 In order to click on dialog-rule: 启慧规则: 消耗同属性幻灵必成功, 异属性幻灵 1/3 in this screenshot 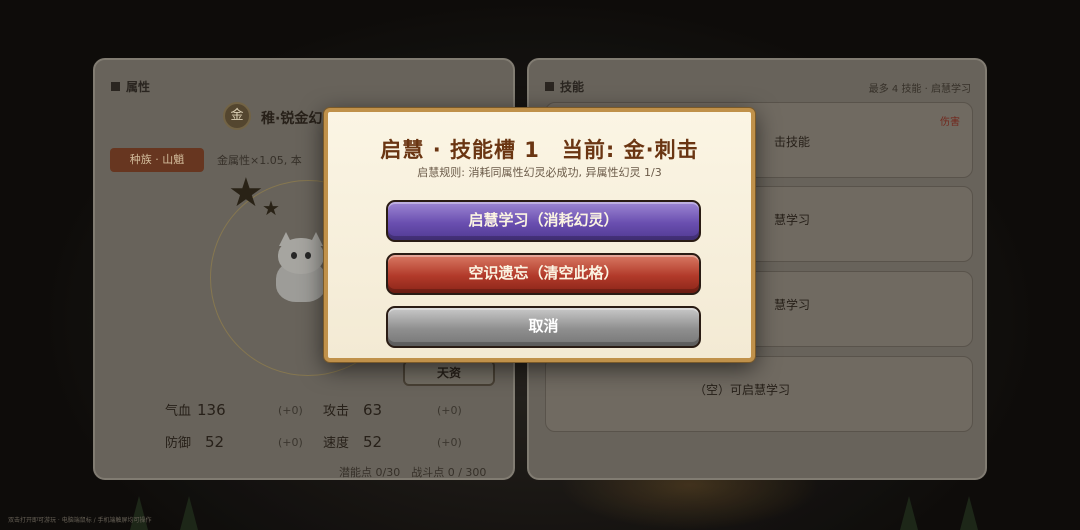, I will do `click(539, 172)`.